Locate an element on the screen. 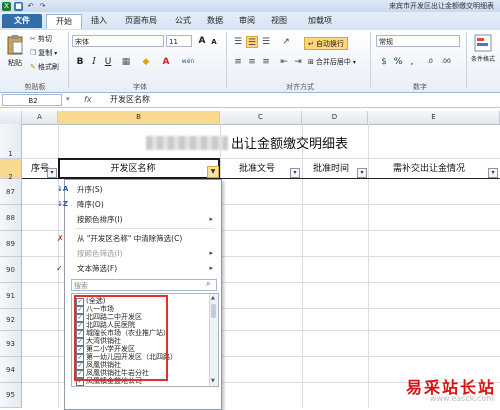 The height and width of the screenshot is (410, 500). tab-page-layout: 页面布局 is located at coordinates (141, 21).